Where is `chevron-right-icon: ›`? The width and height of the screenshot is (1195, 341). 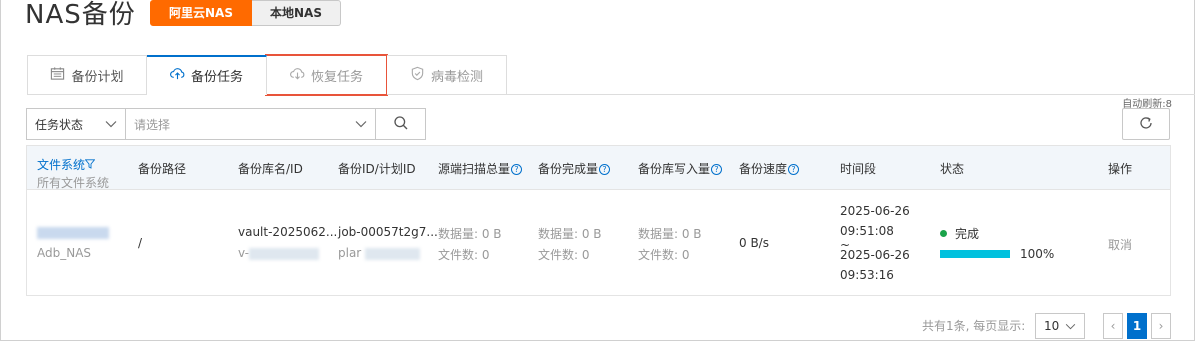 chevron-right-icon: › is located at coordinates (1161, 326).